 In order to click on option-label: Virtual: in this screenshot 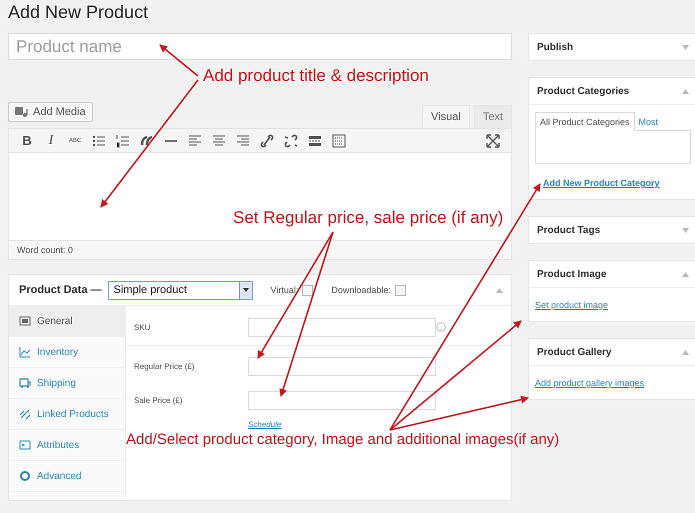, I will do `click(284, 290)`.